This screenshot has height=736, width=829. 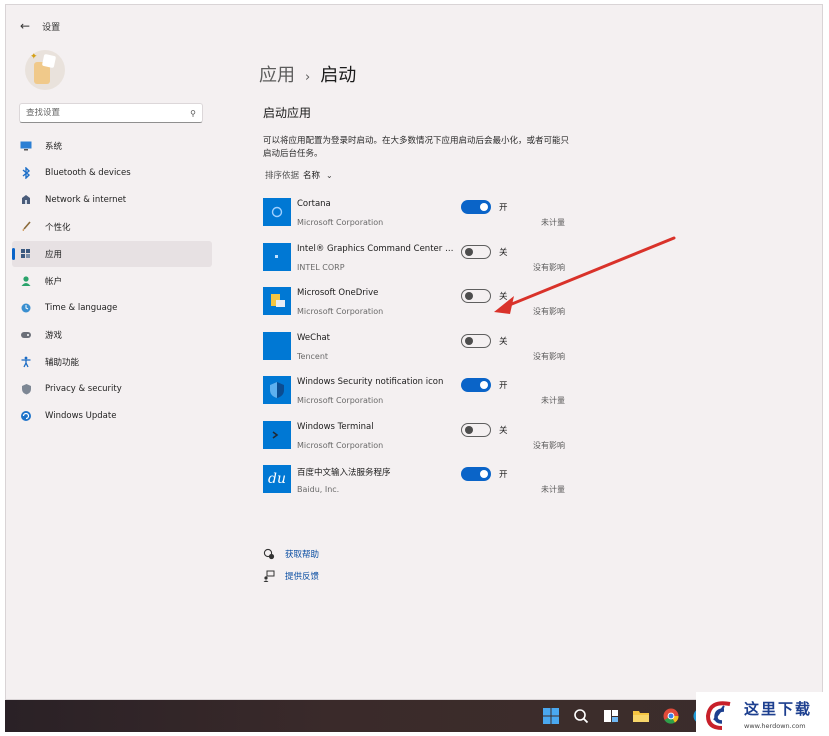 I want to click on onedrive-icon, so click(x=277, y=301).